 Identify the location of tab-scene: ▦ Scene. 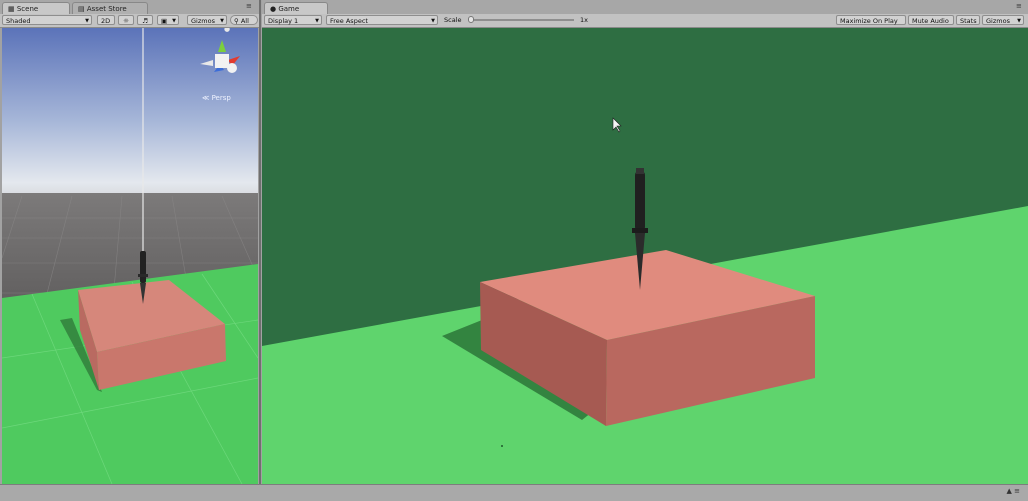
(36, 8).